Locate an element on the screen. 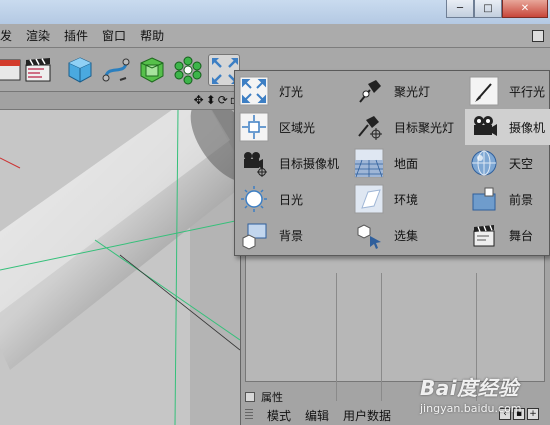  close-icon: ✕ is located at coordinates (525, 8).